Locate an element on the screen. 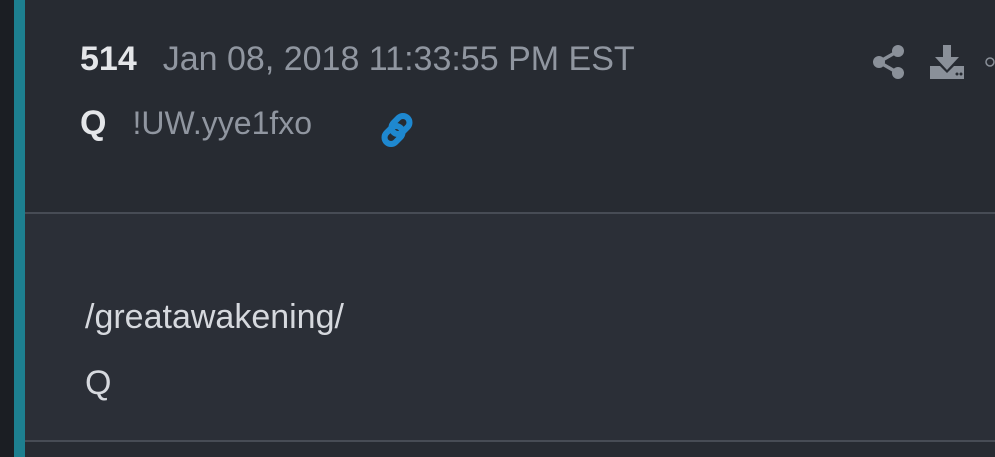 The image size is (995, 457). circle-icon is located at coordinates (990, 62).